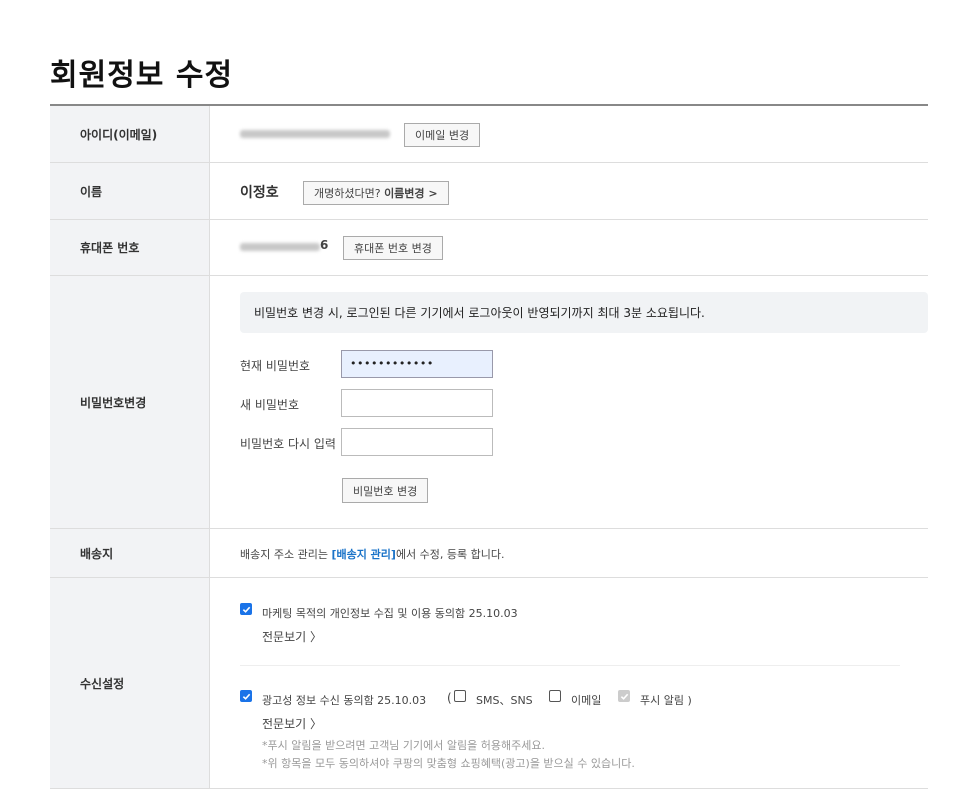 The height and width of the screenshot is (789, 975). Describe the element at coordinates (324, 245) in the screenshot. I see `phone-suffix: 6` at that location.